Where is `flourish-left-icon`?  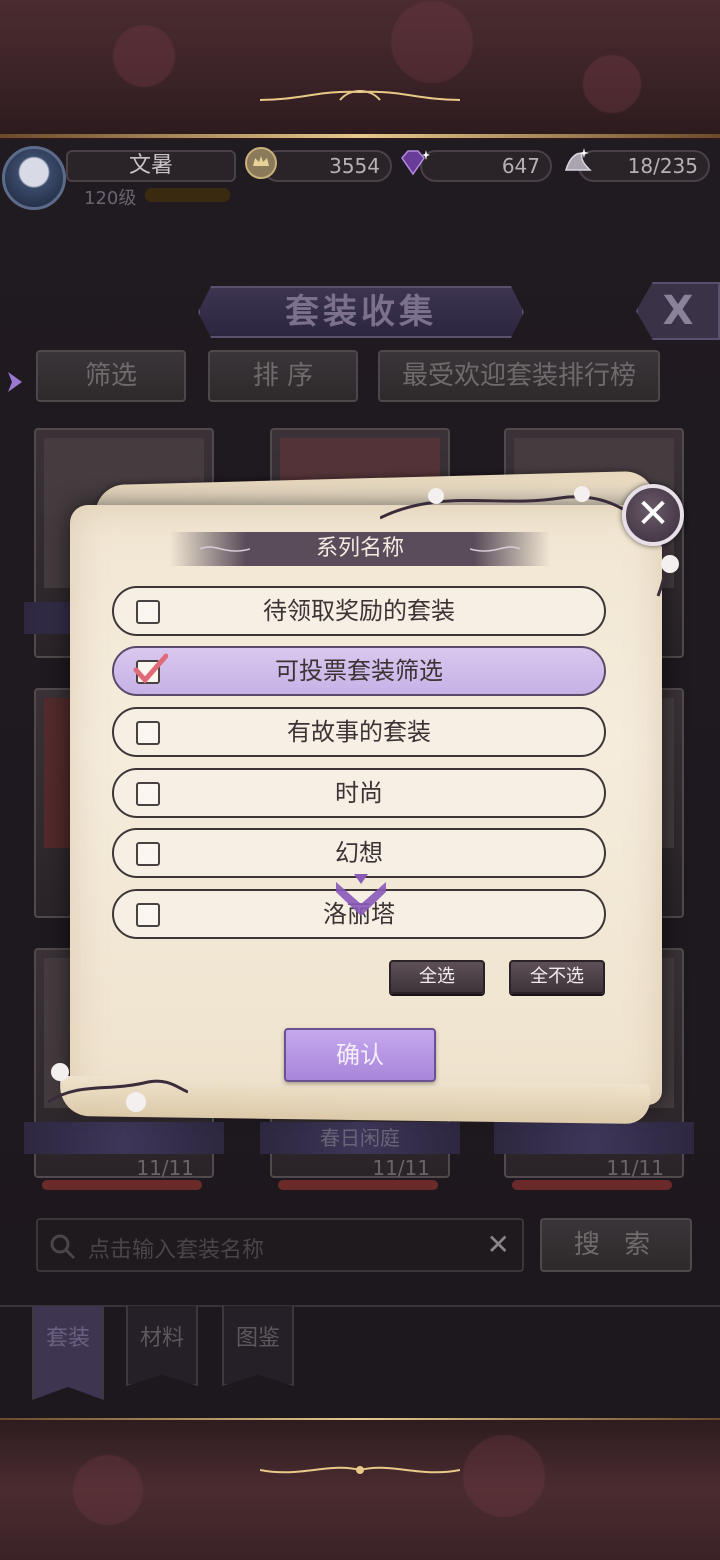 flourish-left-icon is located at coordinates (225, 549).